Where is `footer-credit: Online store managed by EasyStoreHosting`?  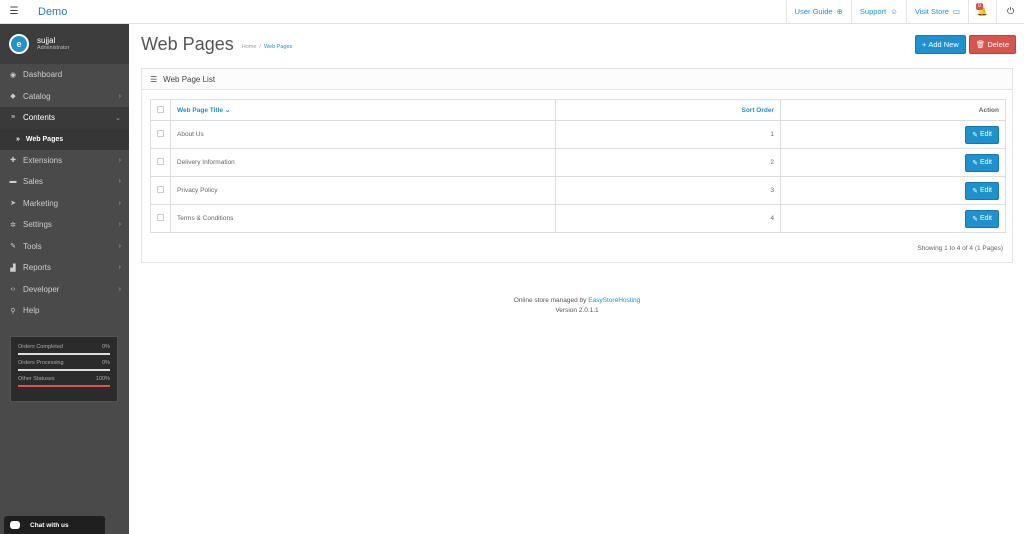
footer-credit: Online store managed by EasyStoreHosting is located at coordinates (577, 301).